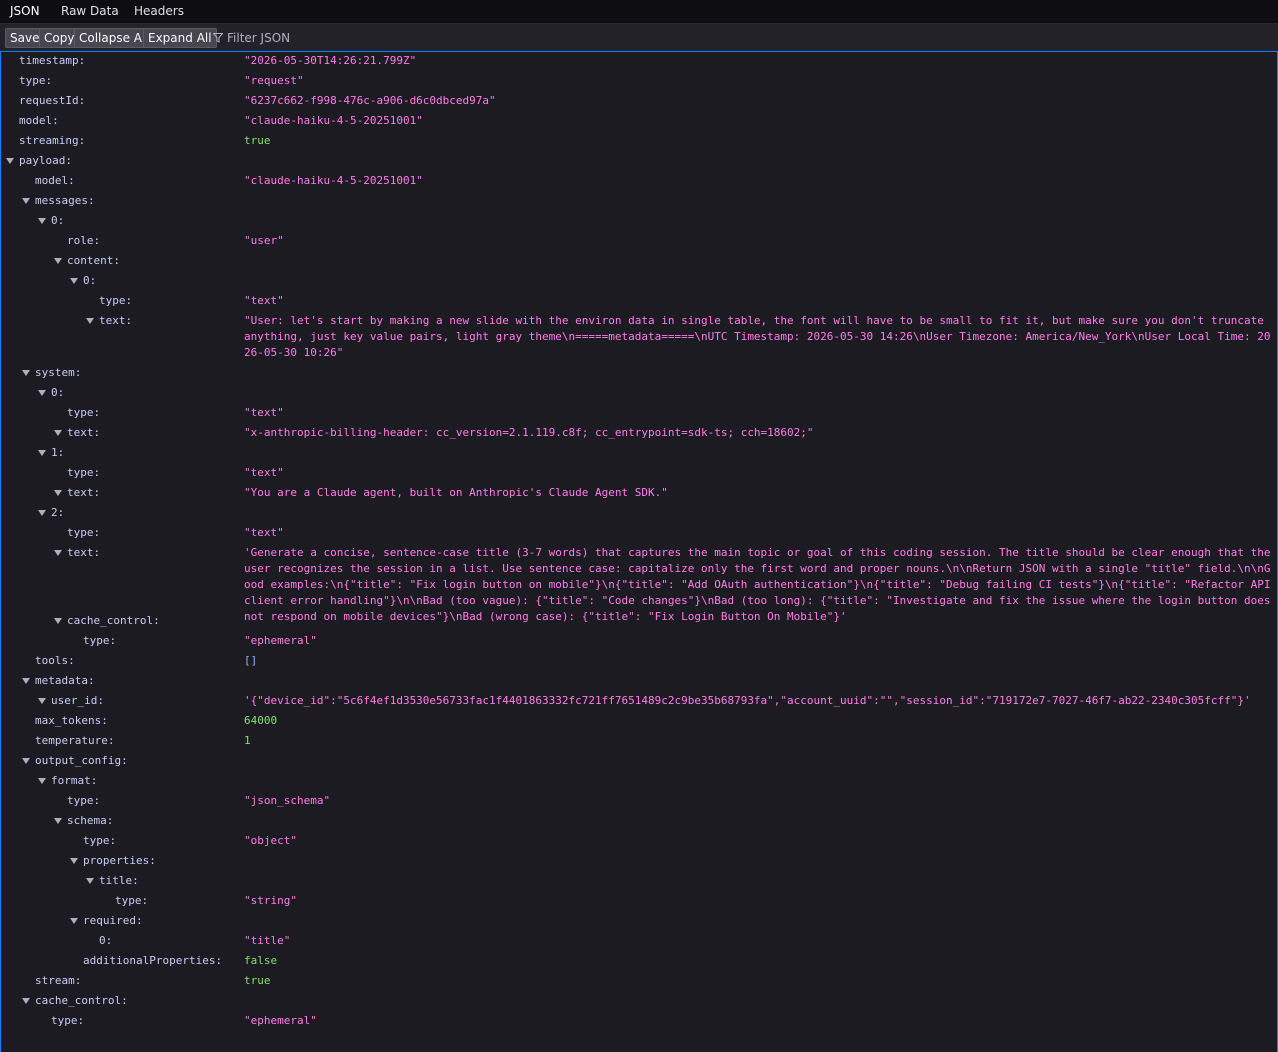 This screenshot has width=1278, height=1052. Describe the element at coordinates (287, 800) in the screenshot. I see `json-value: "json_schema"` at that location.